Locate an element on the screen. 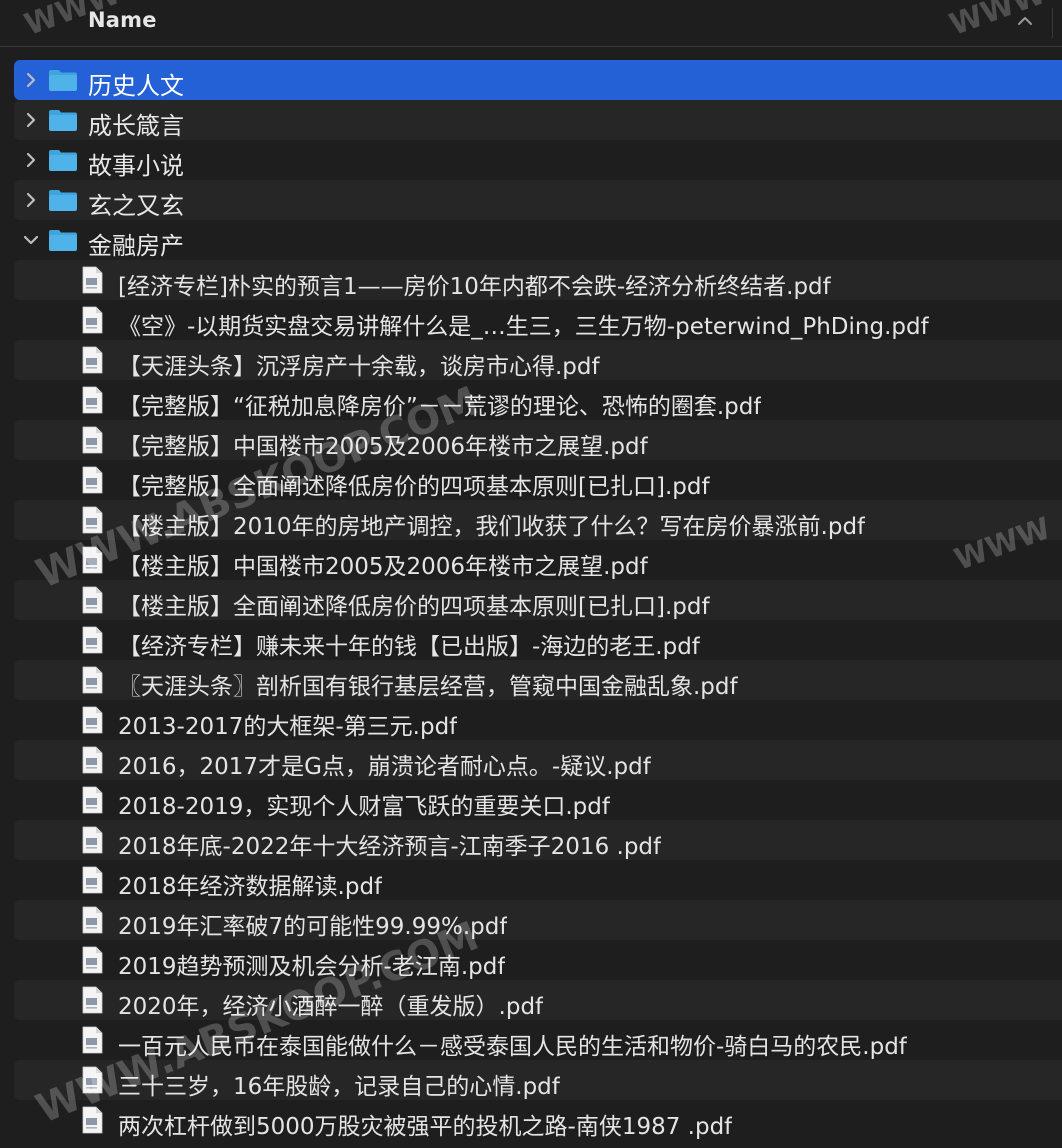  file-row: 两次杠杆做到5000万股灾被强平的投机之路-南侠1987 .pdf is located at coordinates (531, 1120).